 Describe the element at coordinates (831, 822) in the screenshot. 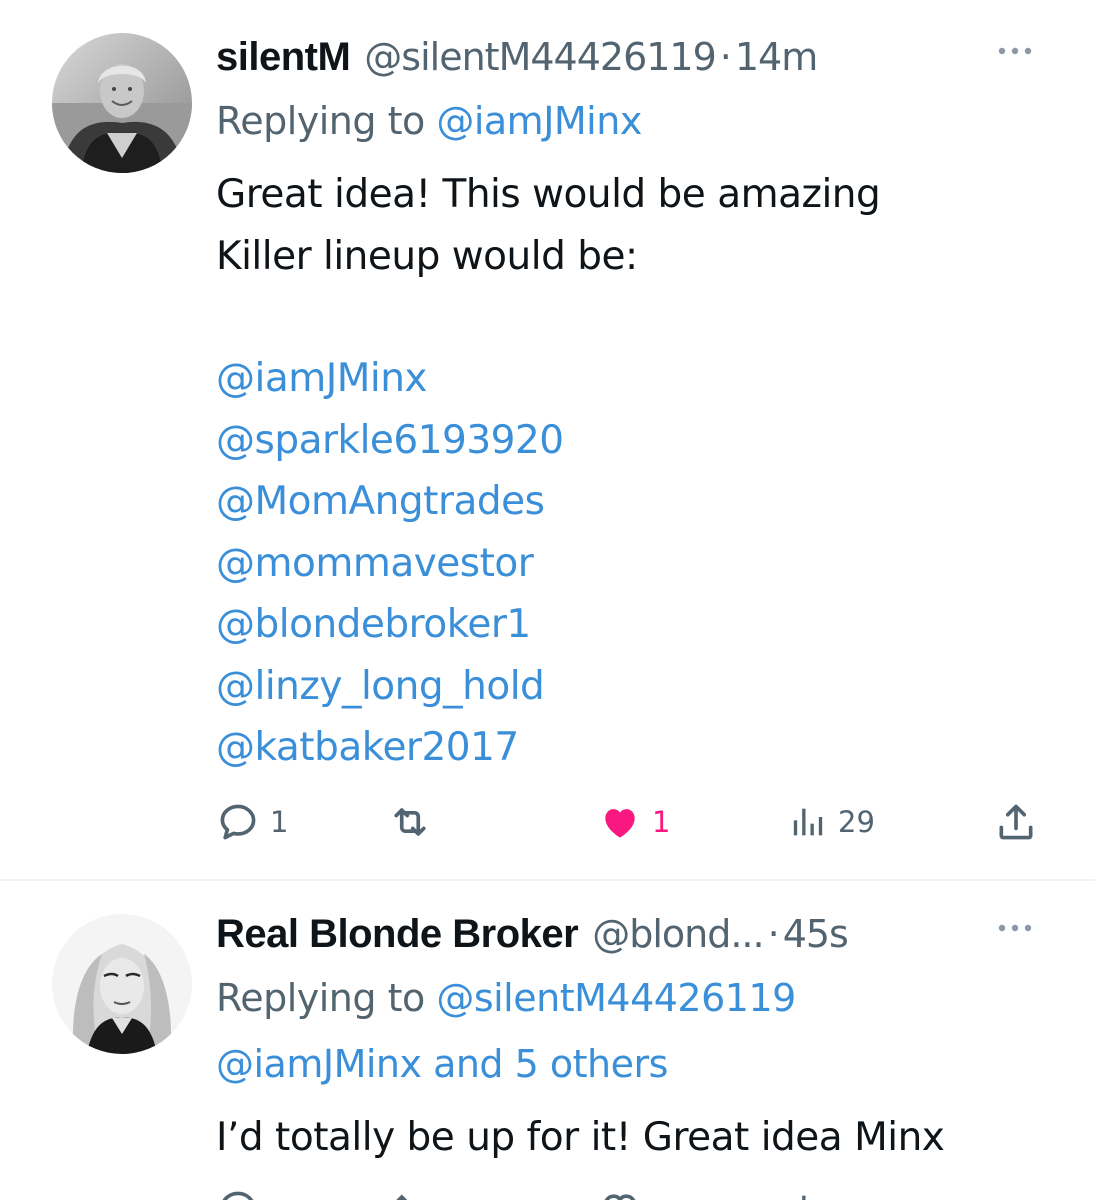

I see `views-button: 29` at that location.